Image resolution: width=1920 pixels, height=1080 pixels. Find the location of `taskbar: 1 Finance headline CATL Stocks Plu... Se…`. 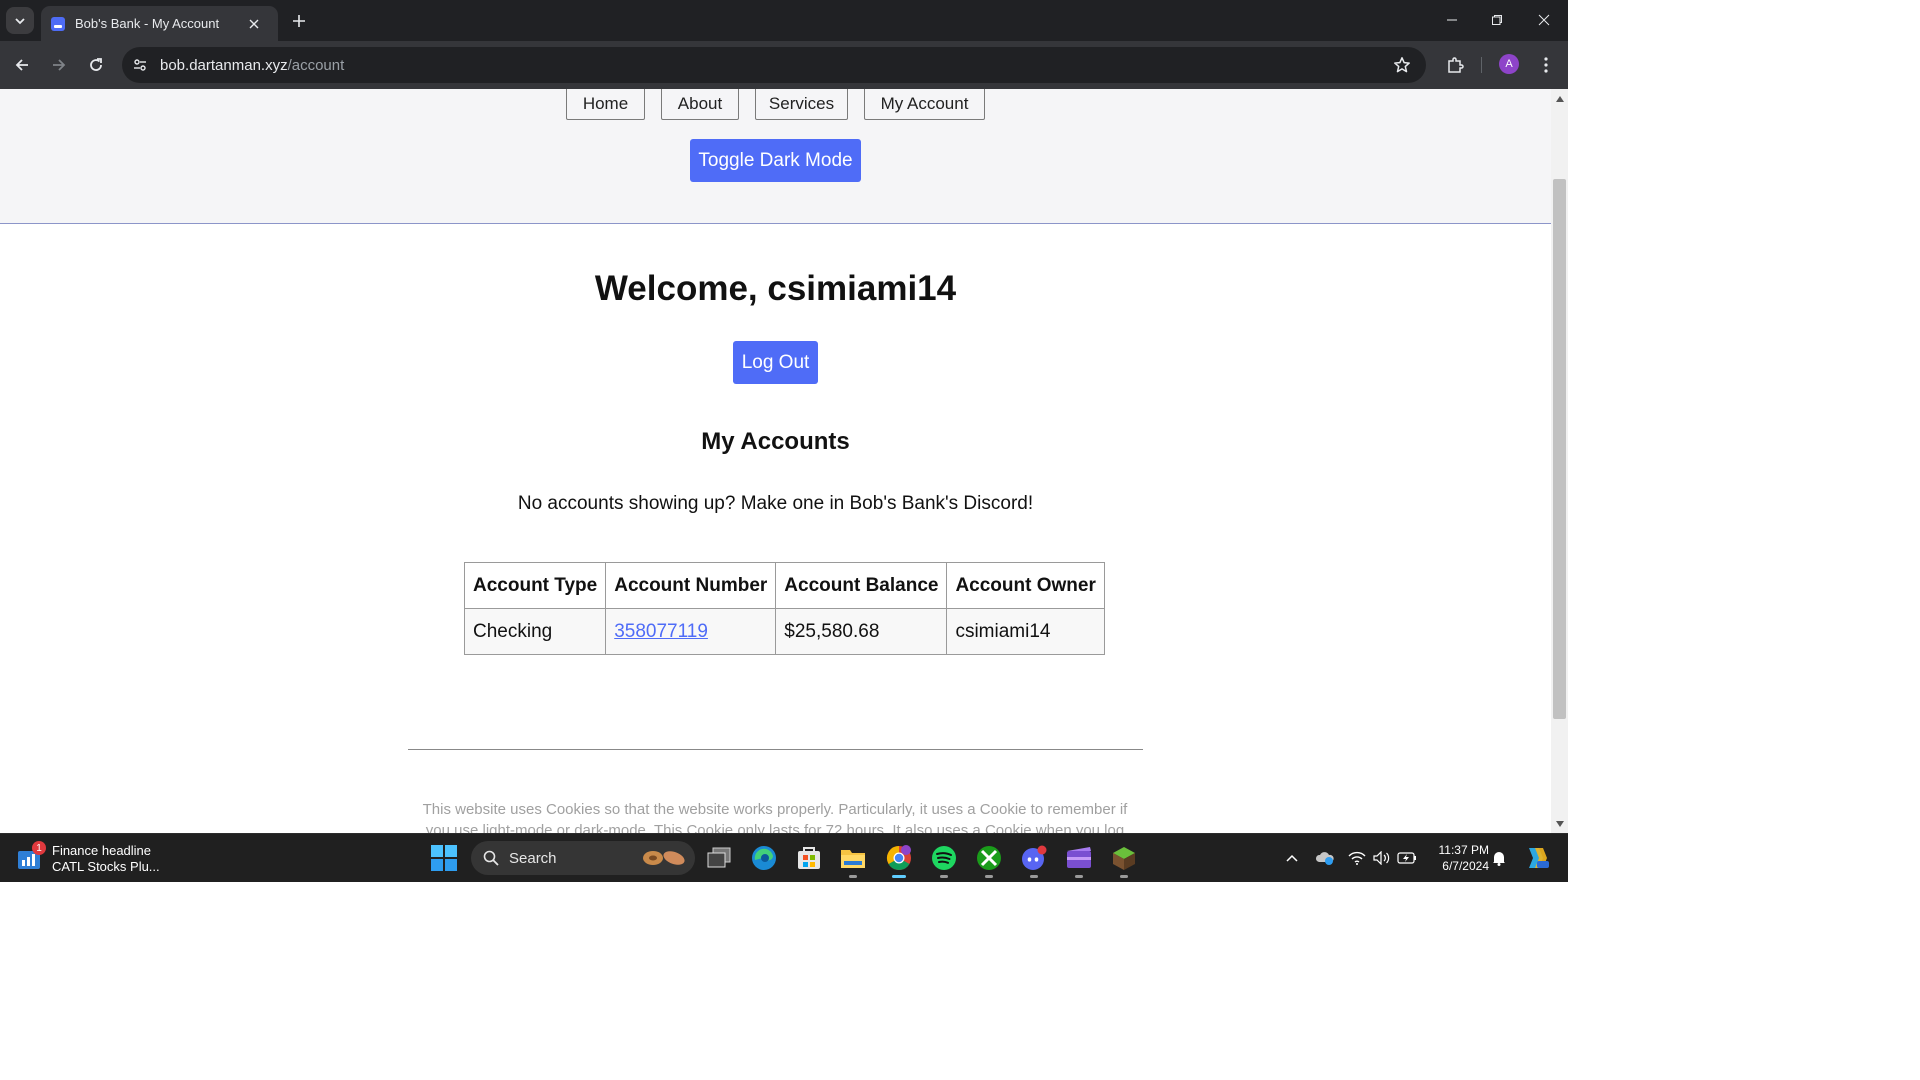

taskbar: 1 Finance headline CATL Stocks Plu... Se… is located at coordinates (784, 857).